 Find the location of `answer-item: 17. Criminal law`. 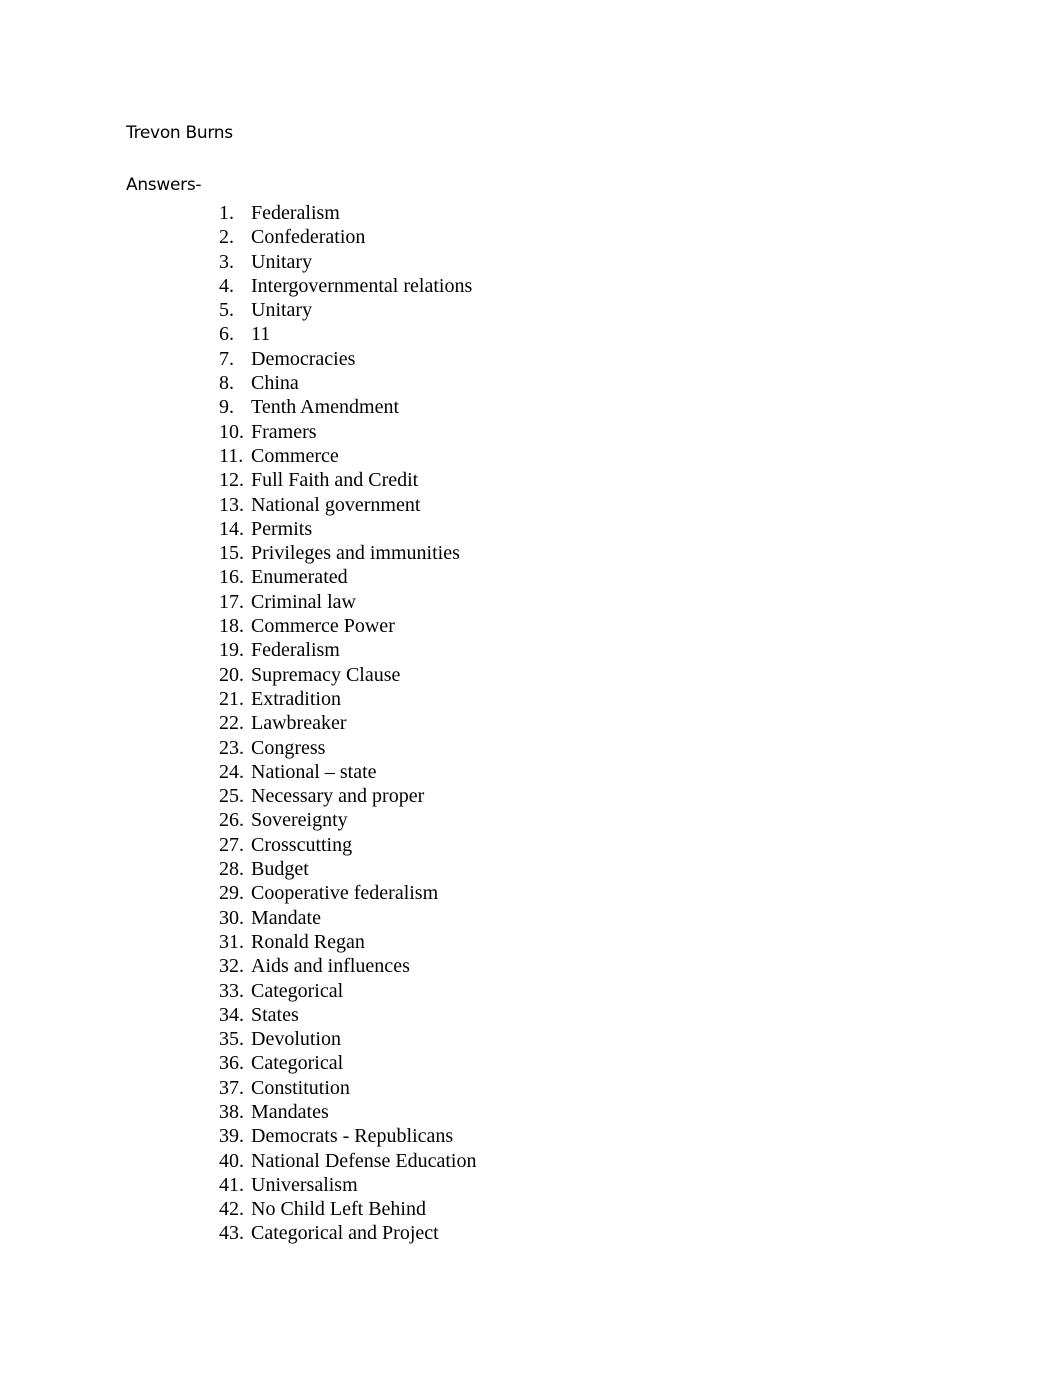

answer-item: 17. Criminal law is located at coordinates (347, 602).